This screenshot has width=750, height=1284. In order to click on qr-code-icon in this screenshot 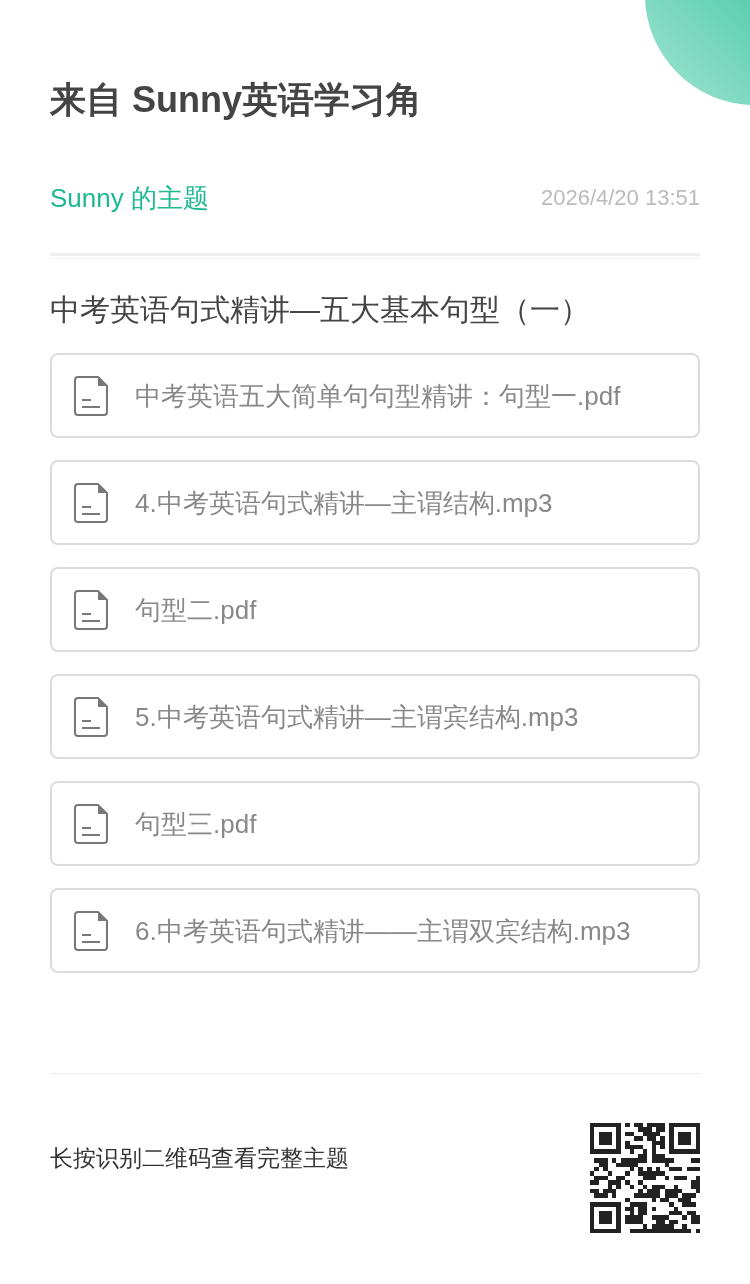, I will do `click(645, 1178)`.